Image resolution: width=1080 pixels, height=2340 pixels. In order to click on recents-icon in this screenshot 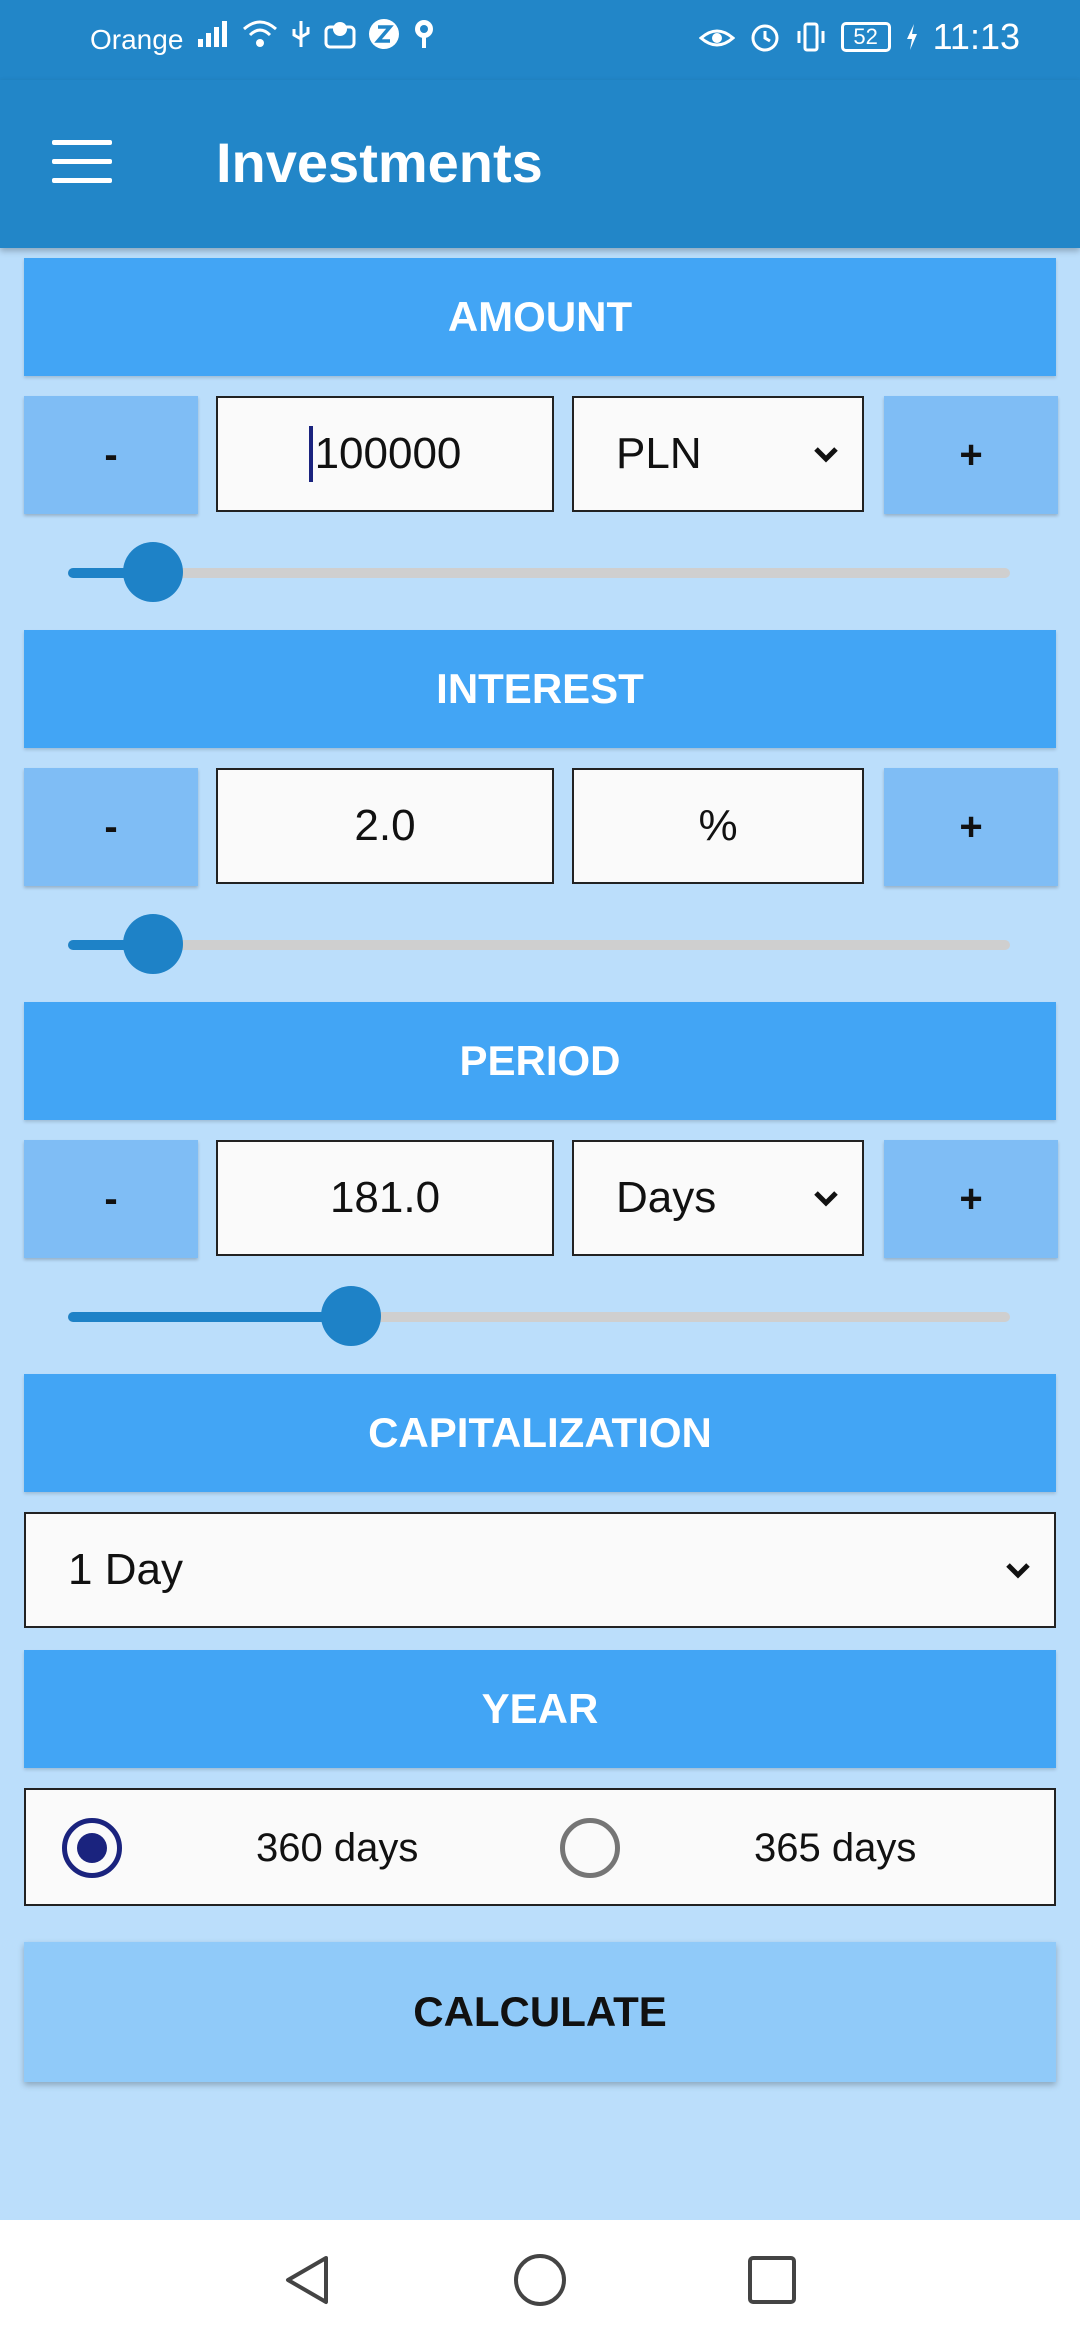, I will do `click(772, 2280)`.